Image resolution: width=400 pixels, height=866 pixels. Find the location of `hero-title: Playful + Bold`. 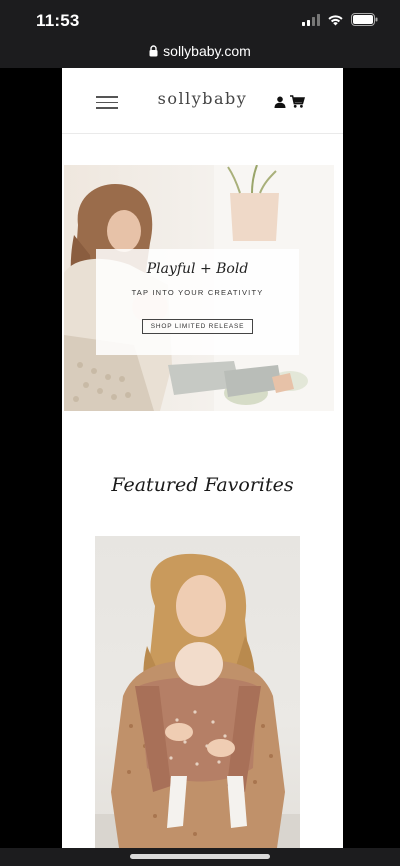

hero-title: Playful + Bold is located at coordinates (197, 269).